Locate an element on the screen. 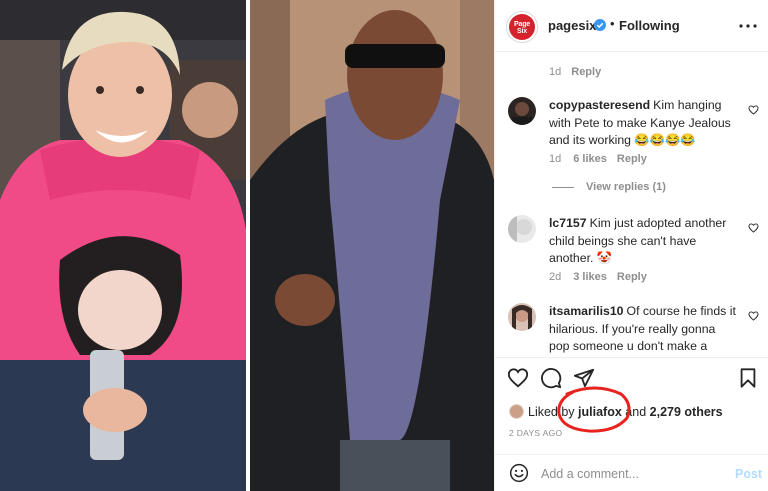 This screenshot has width=768, height=491. comment-username: itsamarilis10 is located at coordinates (586, 311).